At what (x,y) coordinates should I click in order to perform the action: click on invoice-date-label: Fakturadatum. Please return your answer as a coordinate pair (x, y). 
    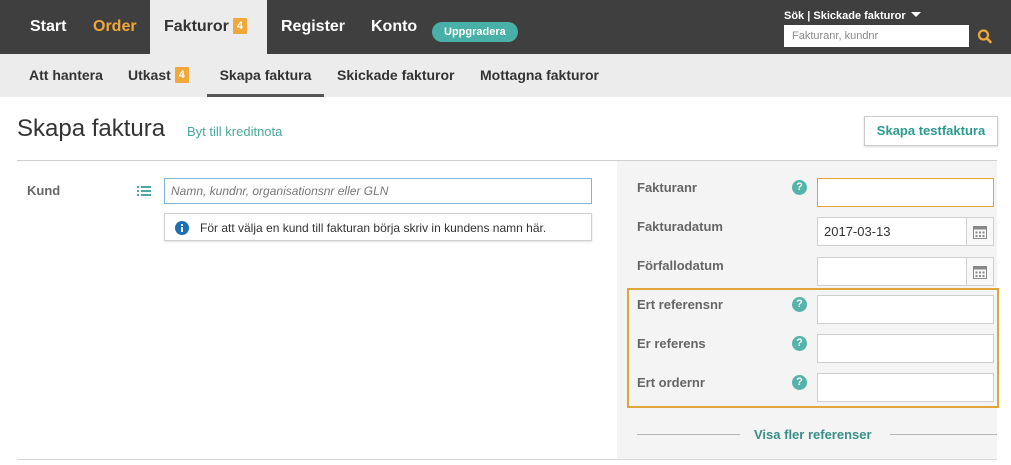
    Looking at the image, I should click on (680, 226).